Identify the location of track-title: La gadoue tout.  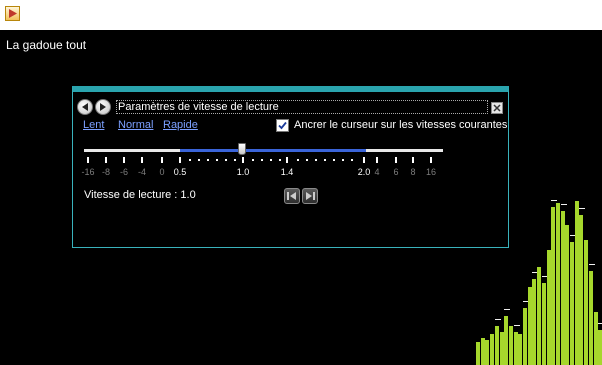
(46, 45).